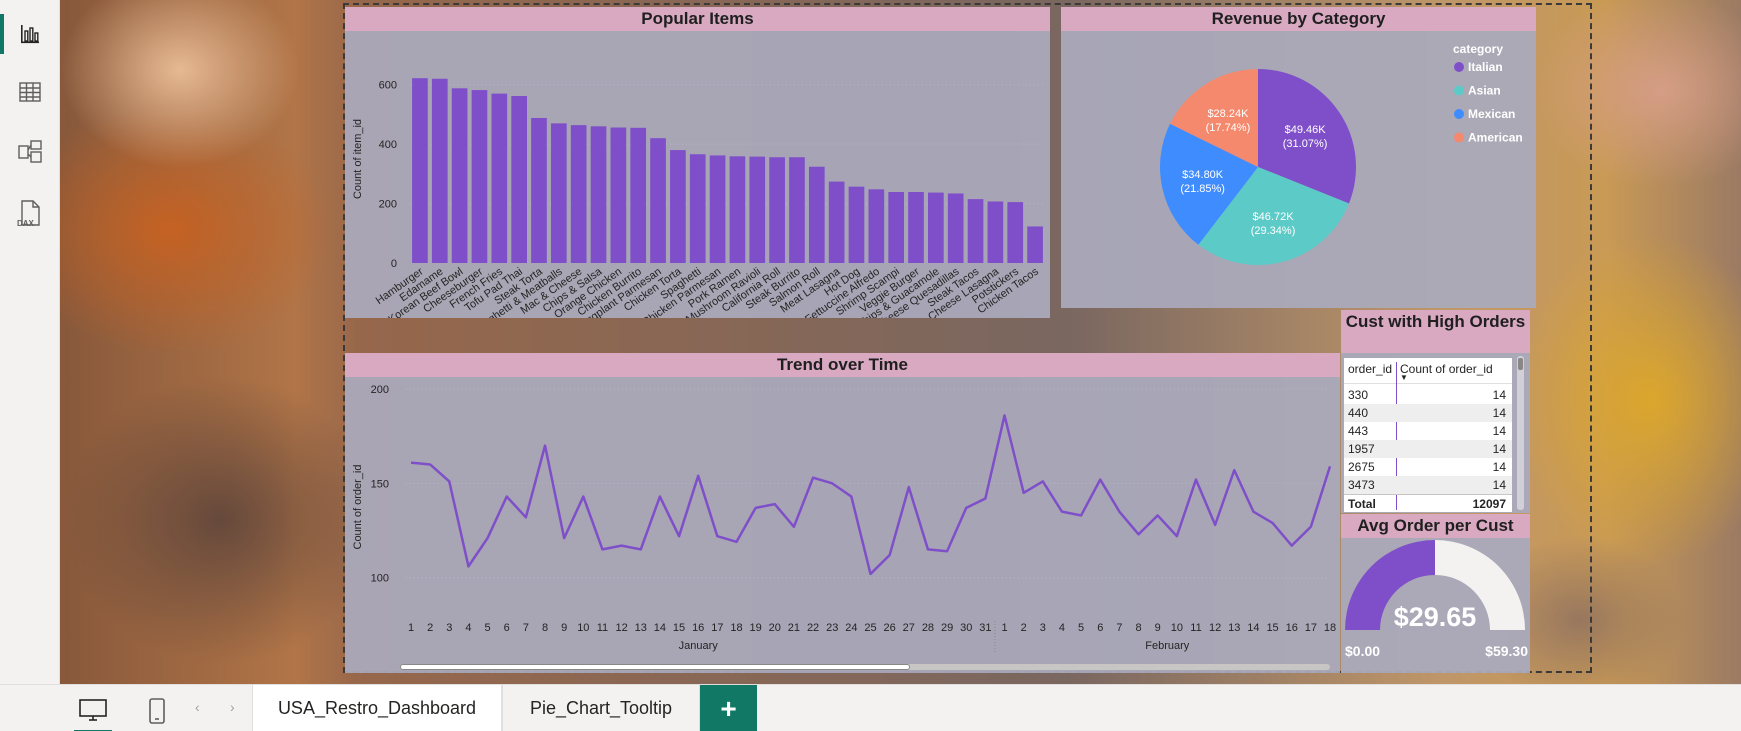  Describe the element at coordinates (966, 628) in the screenshot. I see `x-tick-label: 30` at that location.